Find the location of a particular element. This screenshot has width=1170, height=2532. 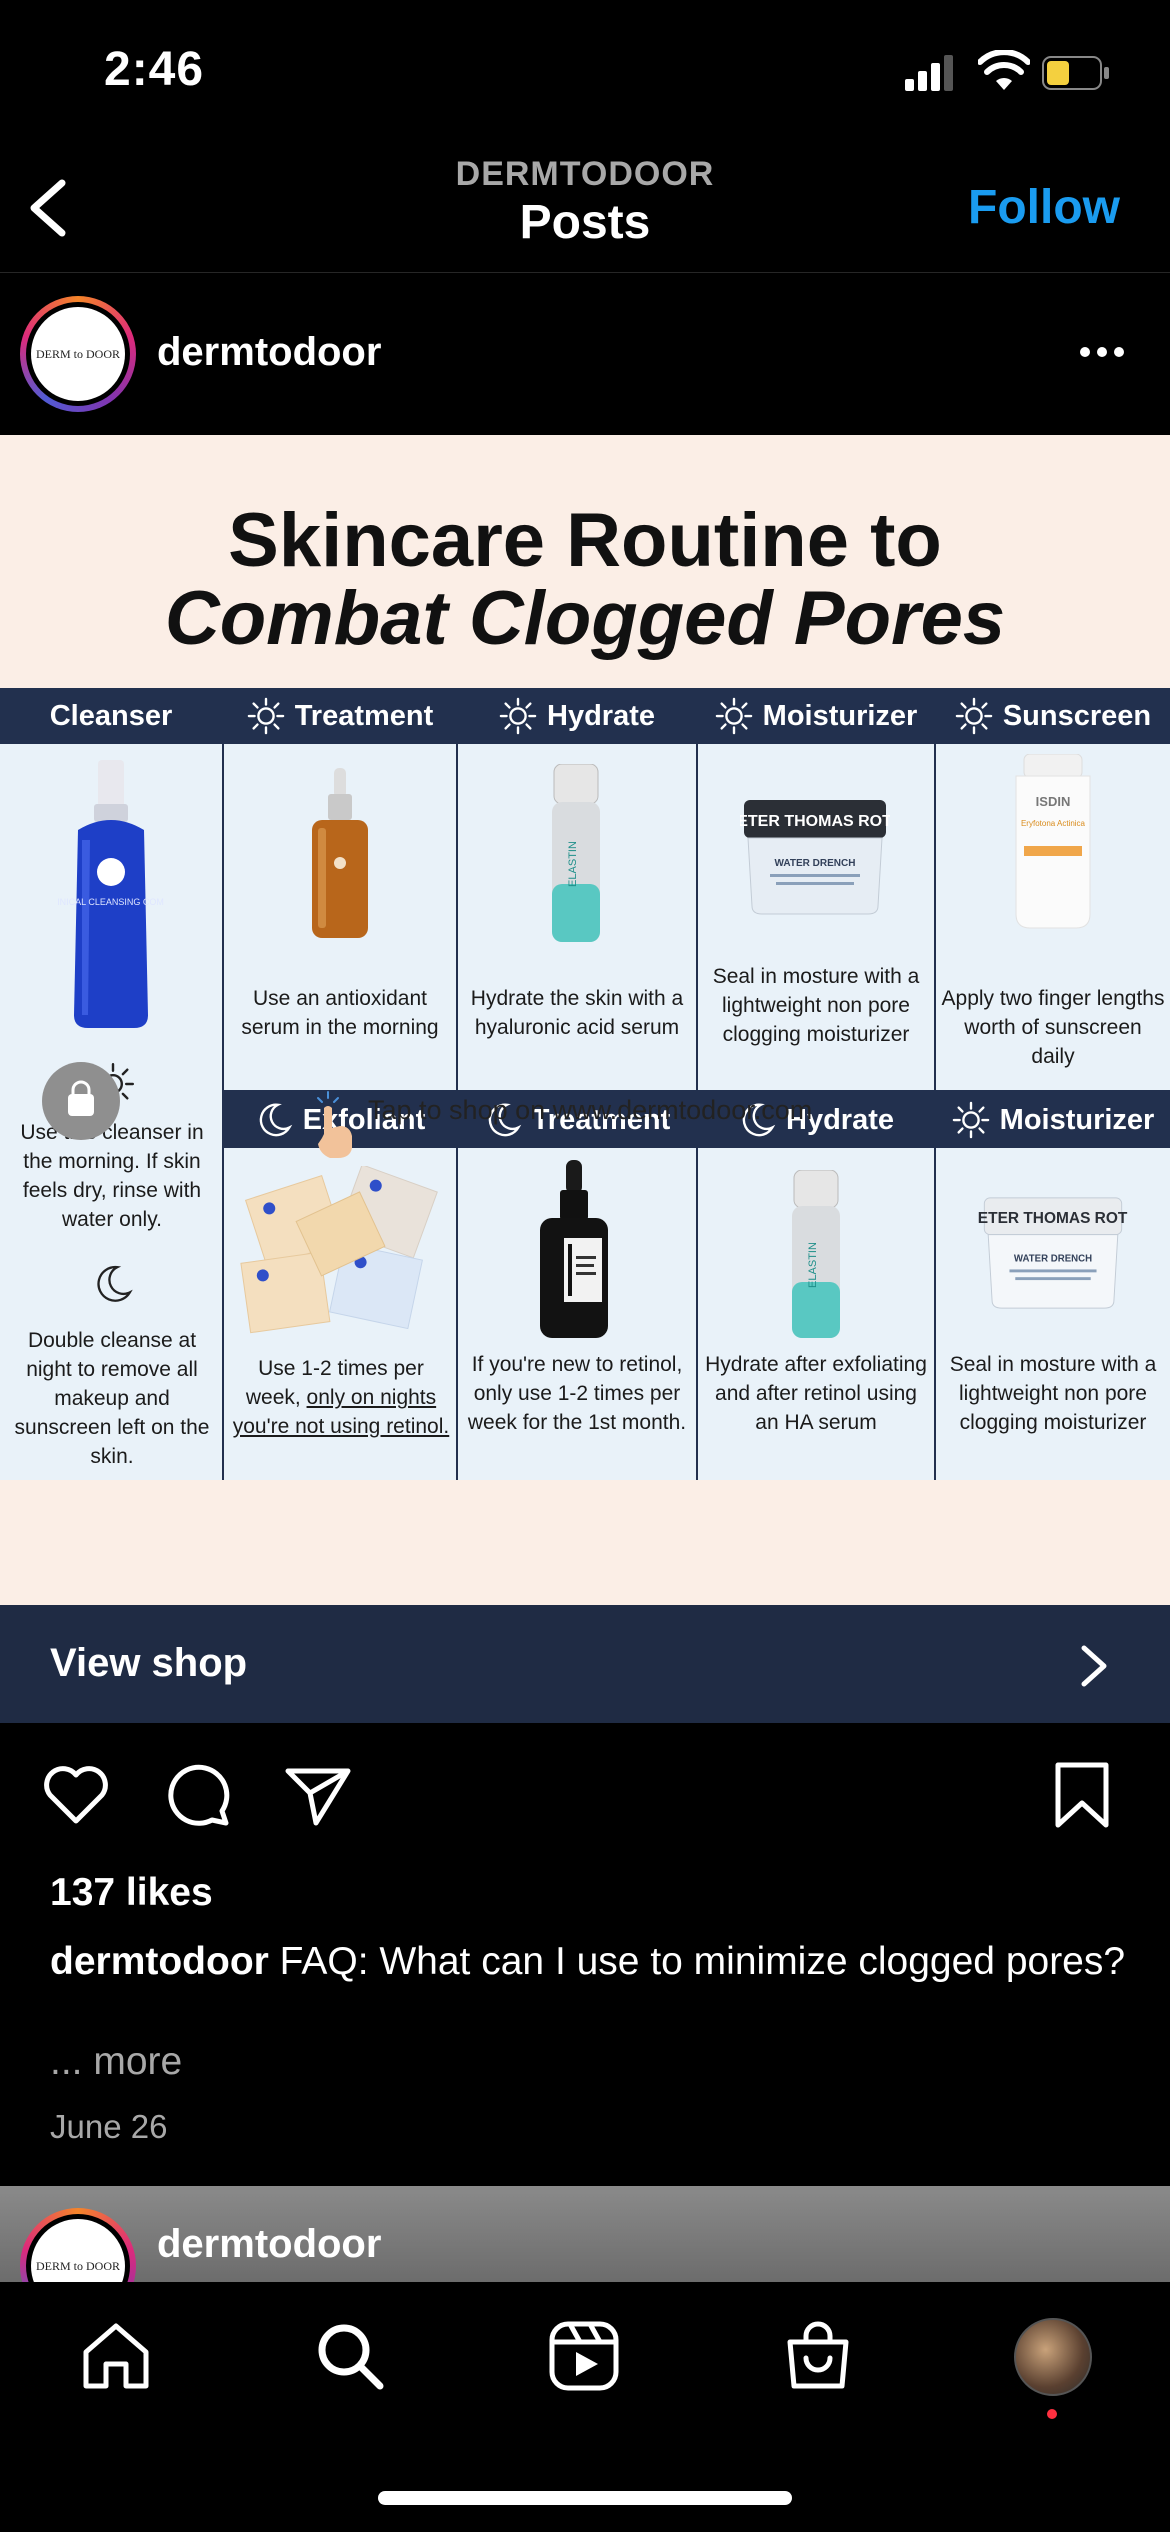

image-title-line1: Skincare Routine to is located at coordinates (585, 540).